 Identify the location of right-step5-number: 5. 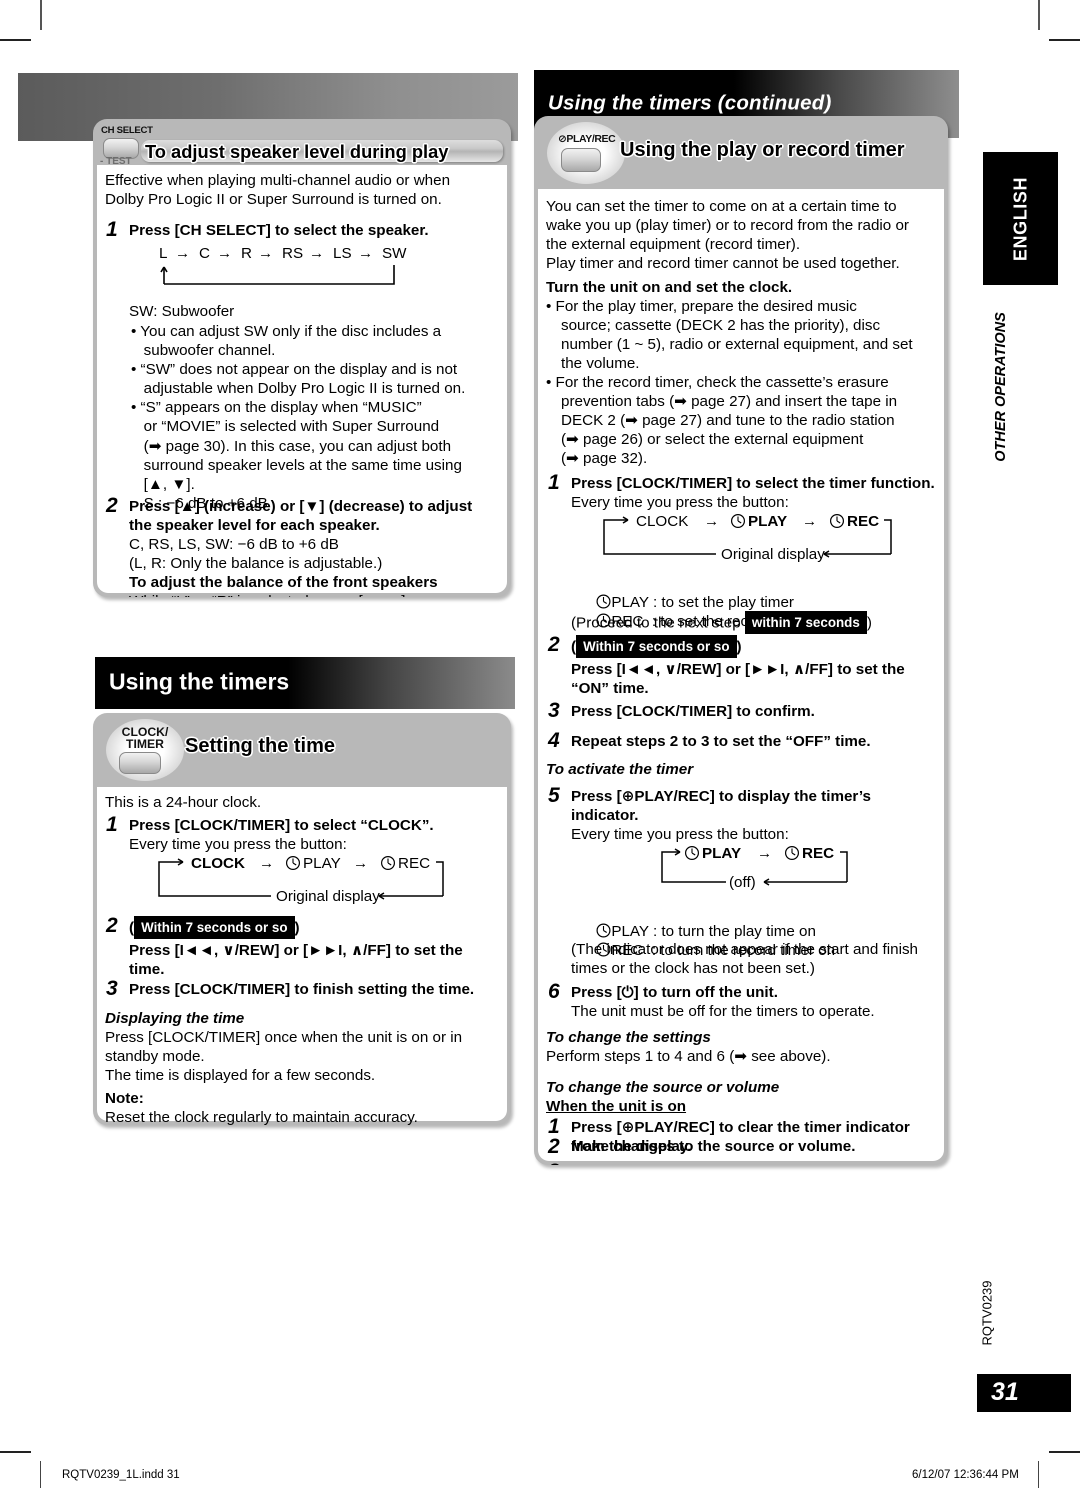
(554, 795).